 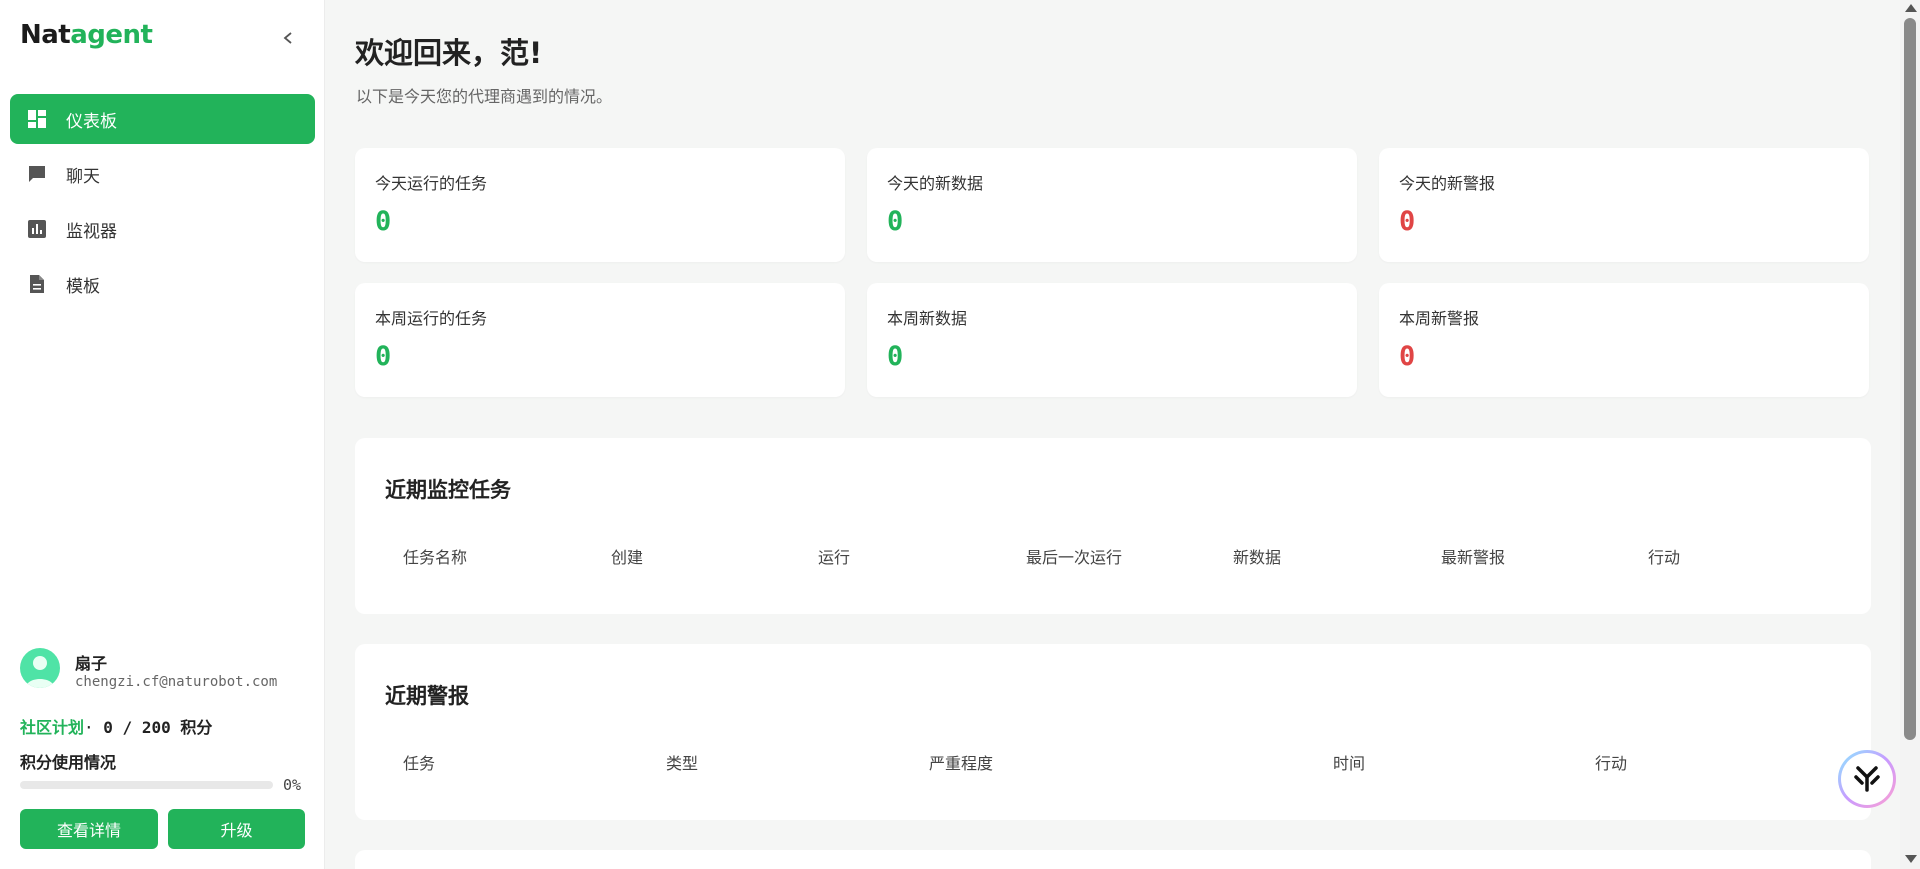 What do you see at coordinates (37, 284) in the screenshot?
I see `document-icon` at bounding box center [37, 284].